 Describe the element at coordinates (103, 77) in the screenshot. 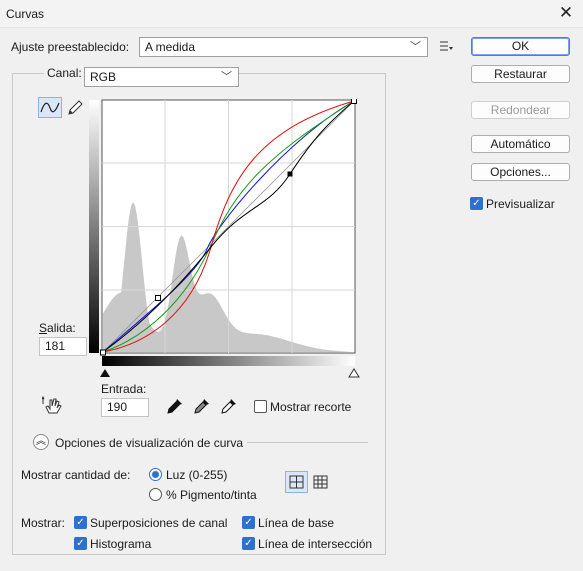

I see `channel-value: RGB` at that location.